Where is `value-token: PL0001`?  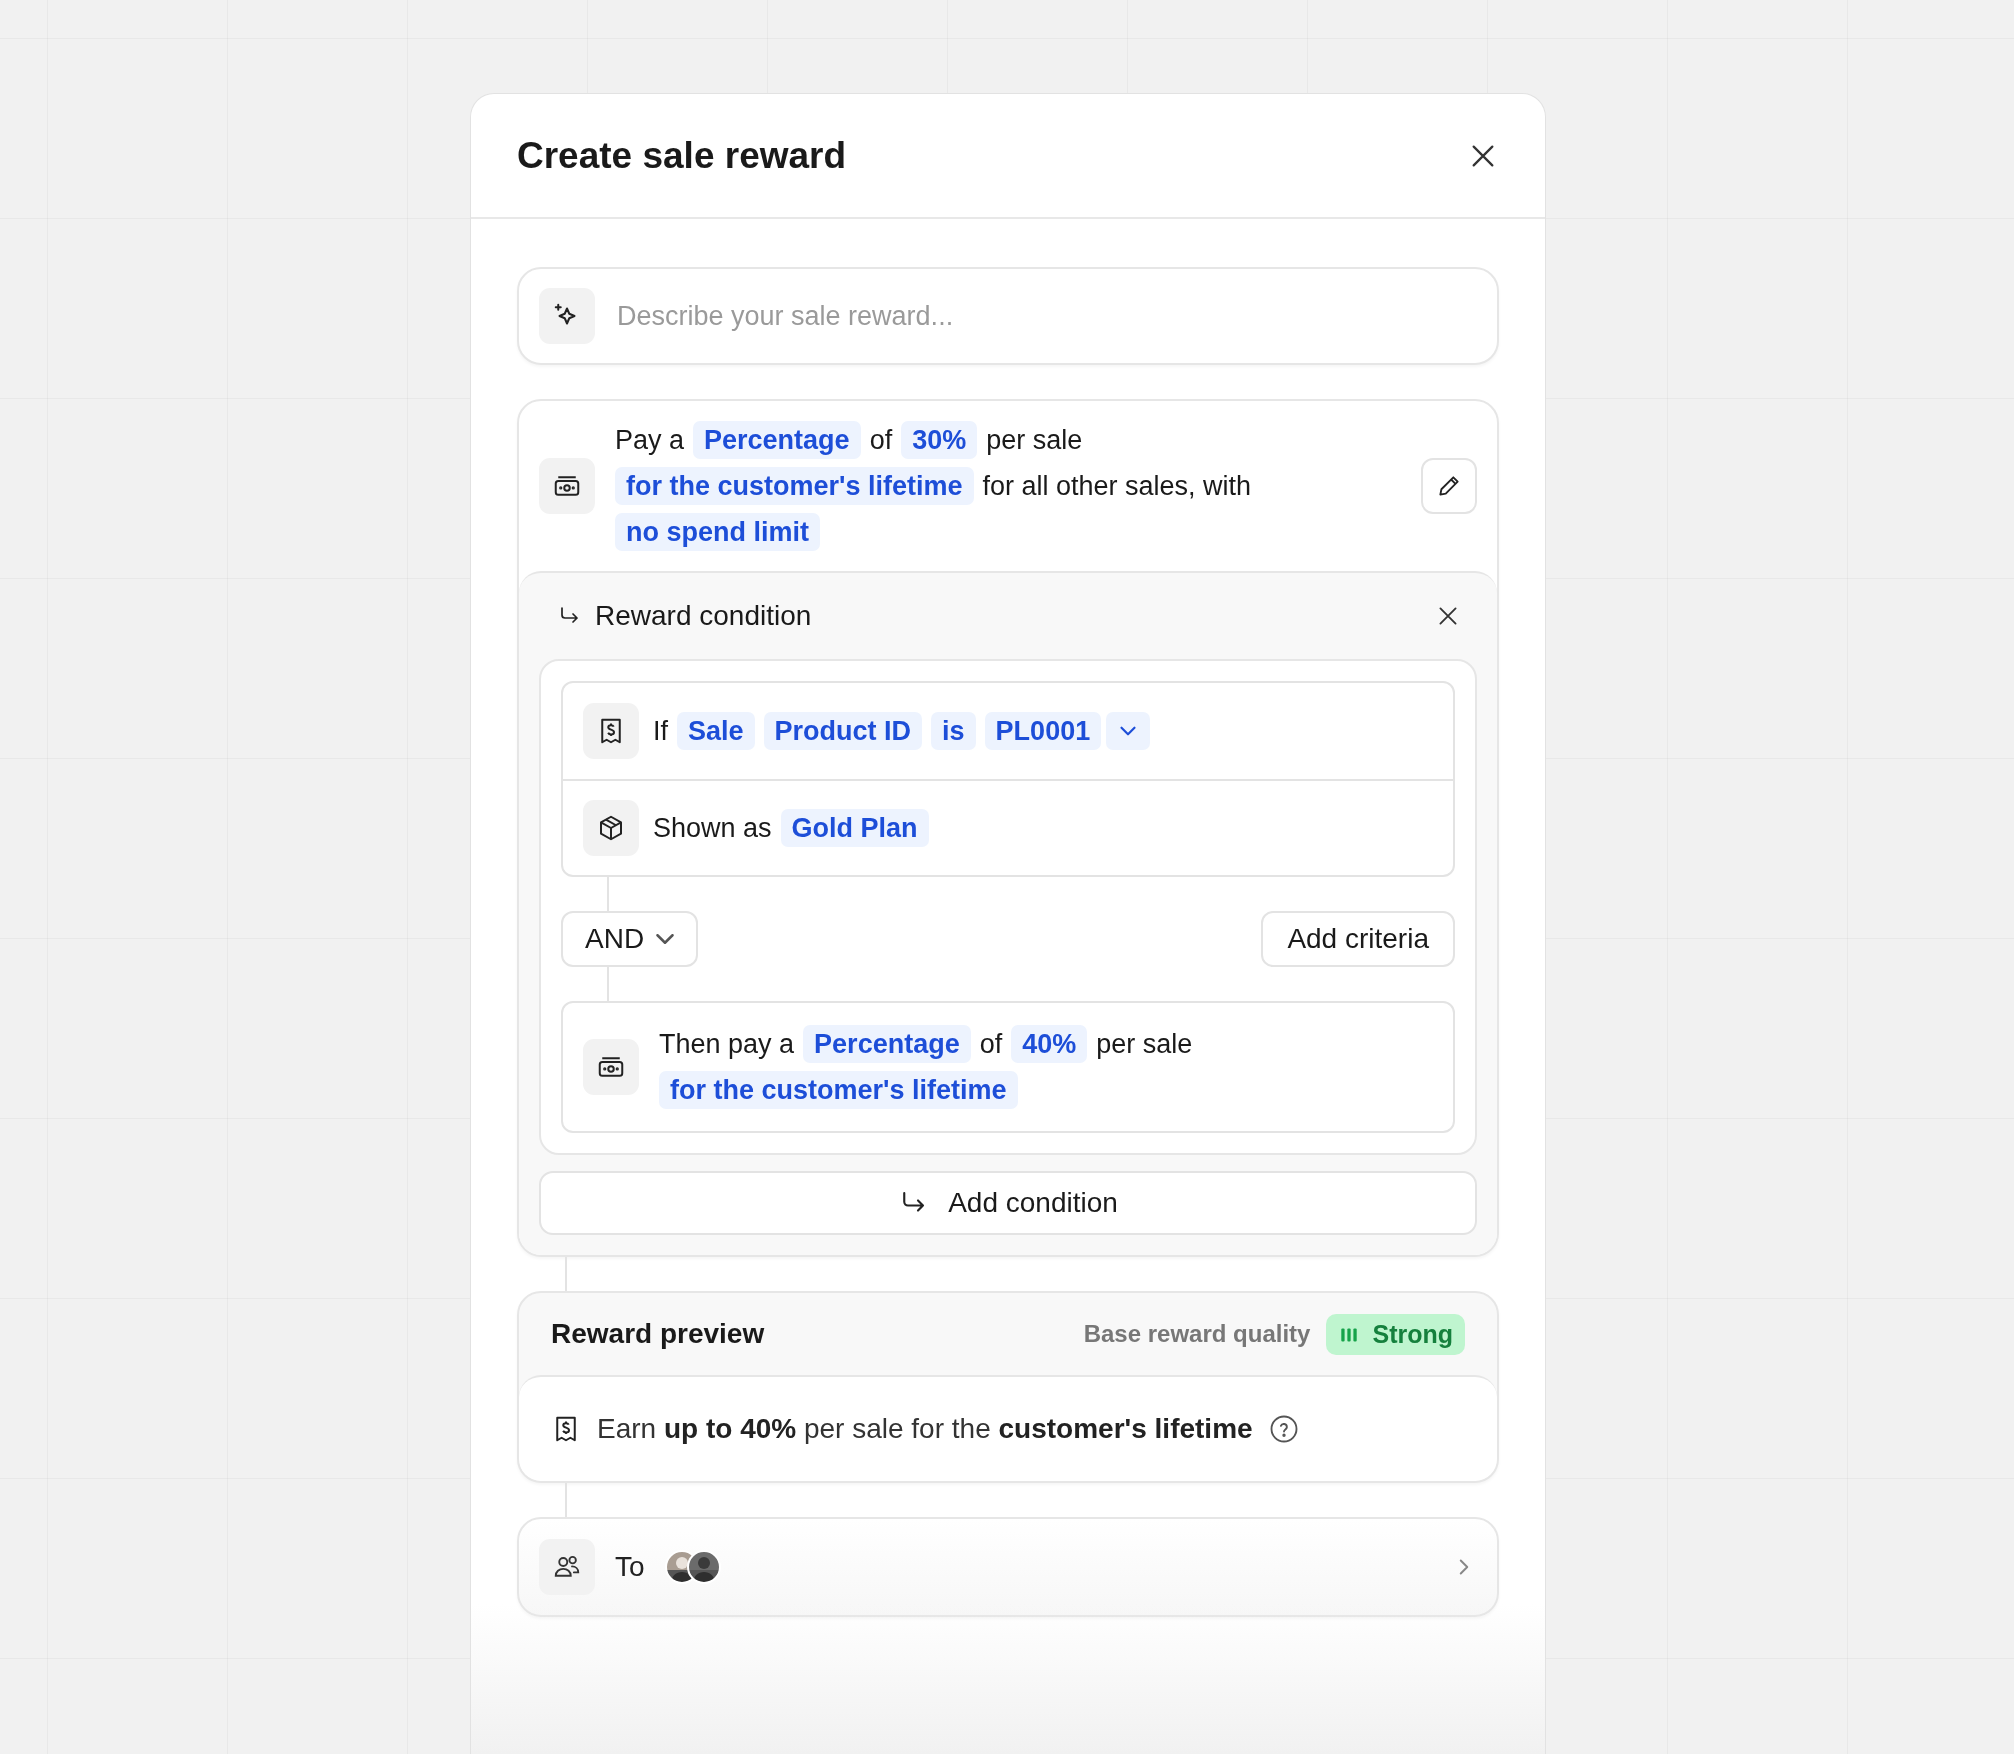
value-token: PL0001 is located at coordinates (1043, 731).